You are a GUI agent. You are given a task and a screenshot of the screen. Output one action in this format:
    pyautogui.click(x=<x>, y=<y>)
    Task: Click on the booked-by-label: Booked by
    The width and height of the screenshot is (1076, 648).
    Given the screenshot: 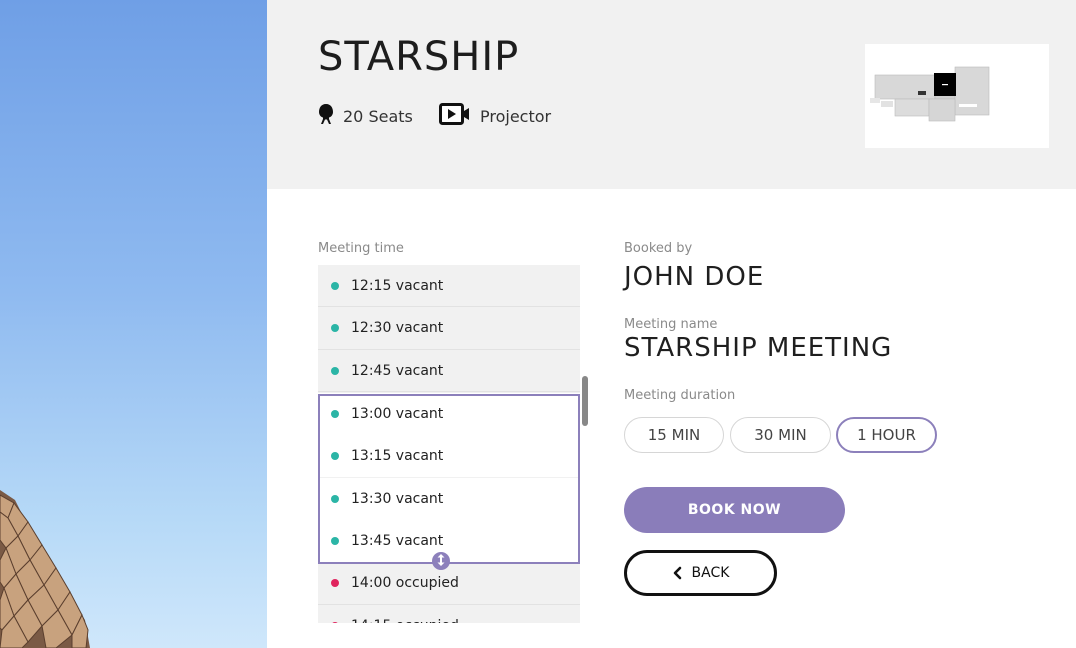 What is the action you would take?
    pyautogui.click(x=658, y=248)
    